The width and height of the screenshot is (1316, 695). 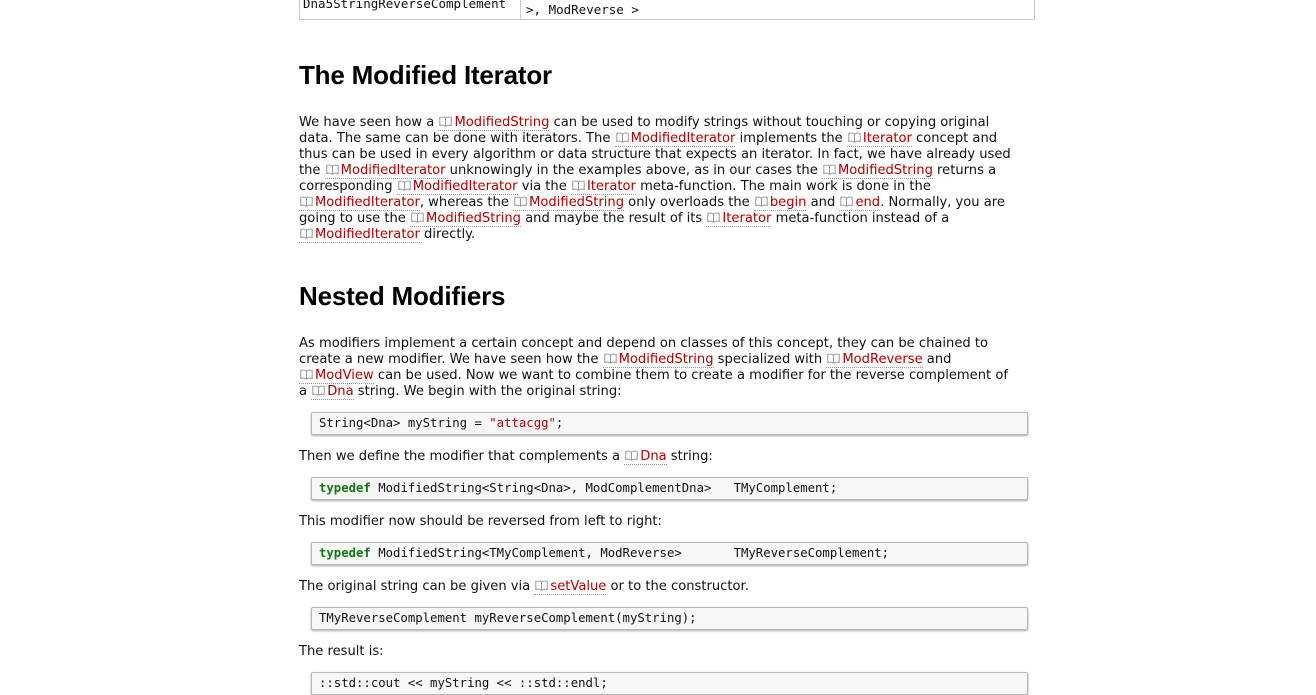 What do you see at coordinates (770, 359) in the screenshot?
I see `text-run: specialized with` at bounding box center [770, 359].